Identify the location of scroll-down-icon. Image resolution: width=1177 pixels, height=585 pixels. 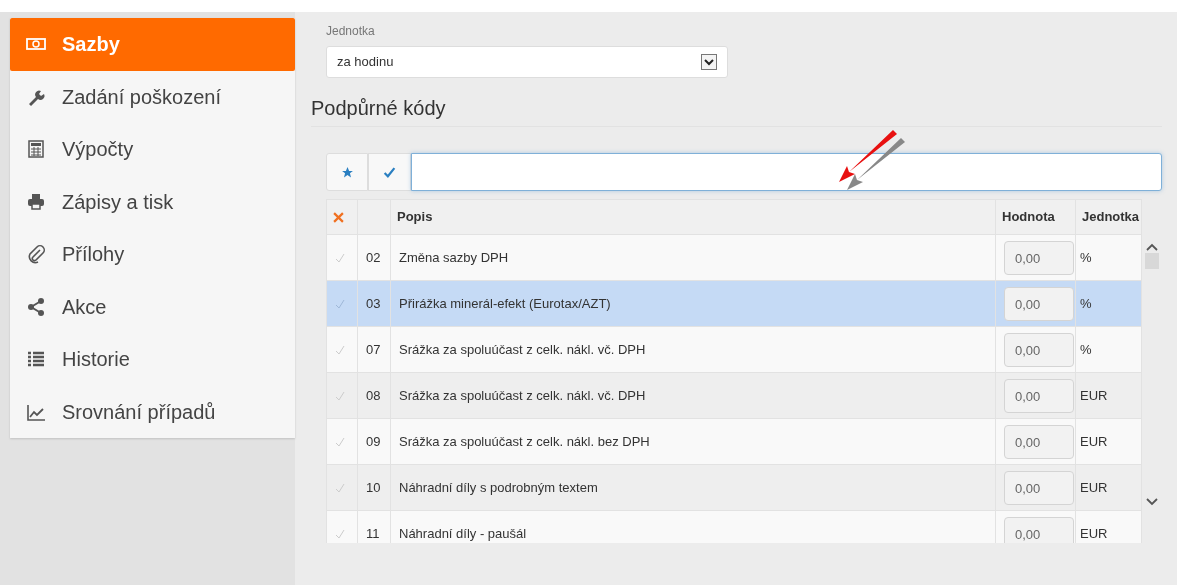
(1152, 502).